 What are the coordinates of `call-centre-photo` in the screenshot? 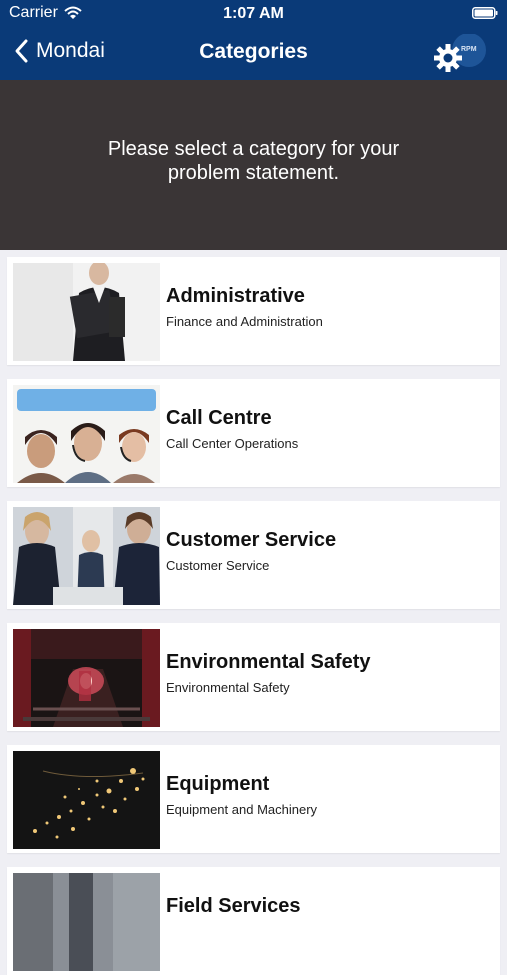 It's located at (86, 434).